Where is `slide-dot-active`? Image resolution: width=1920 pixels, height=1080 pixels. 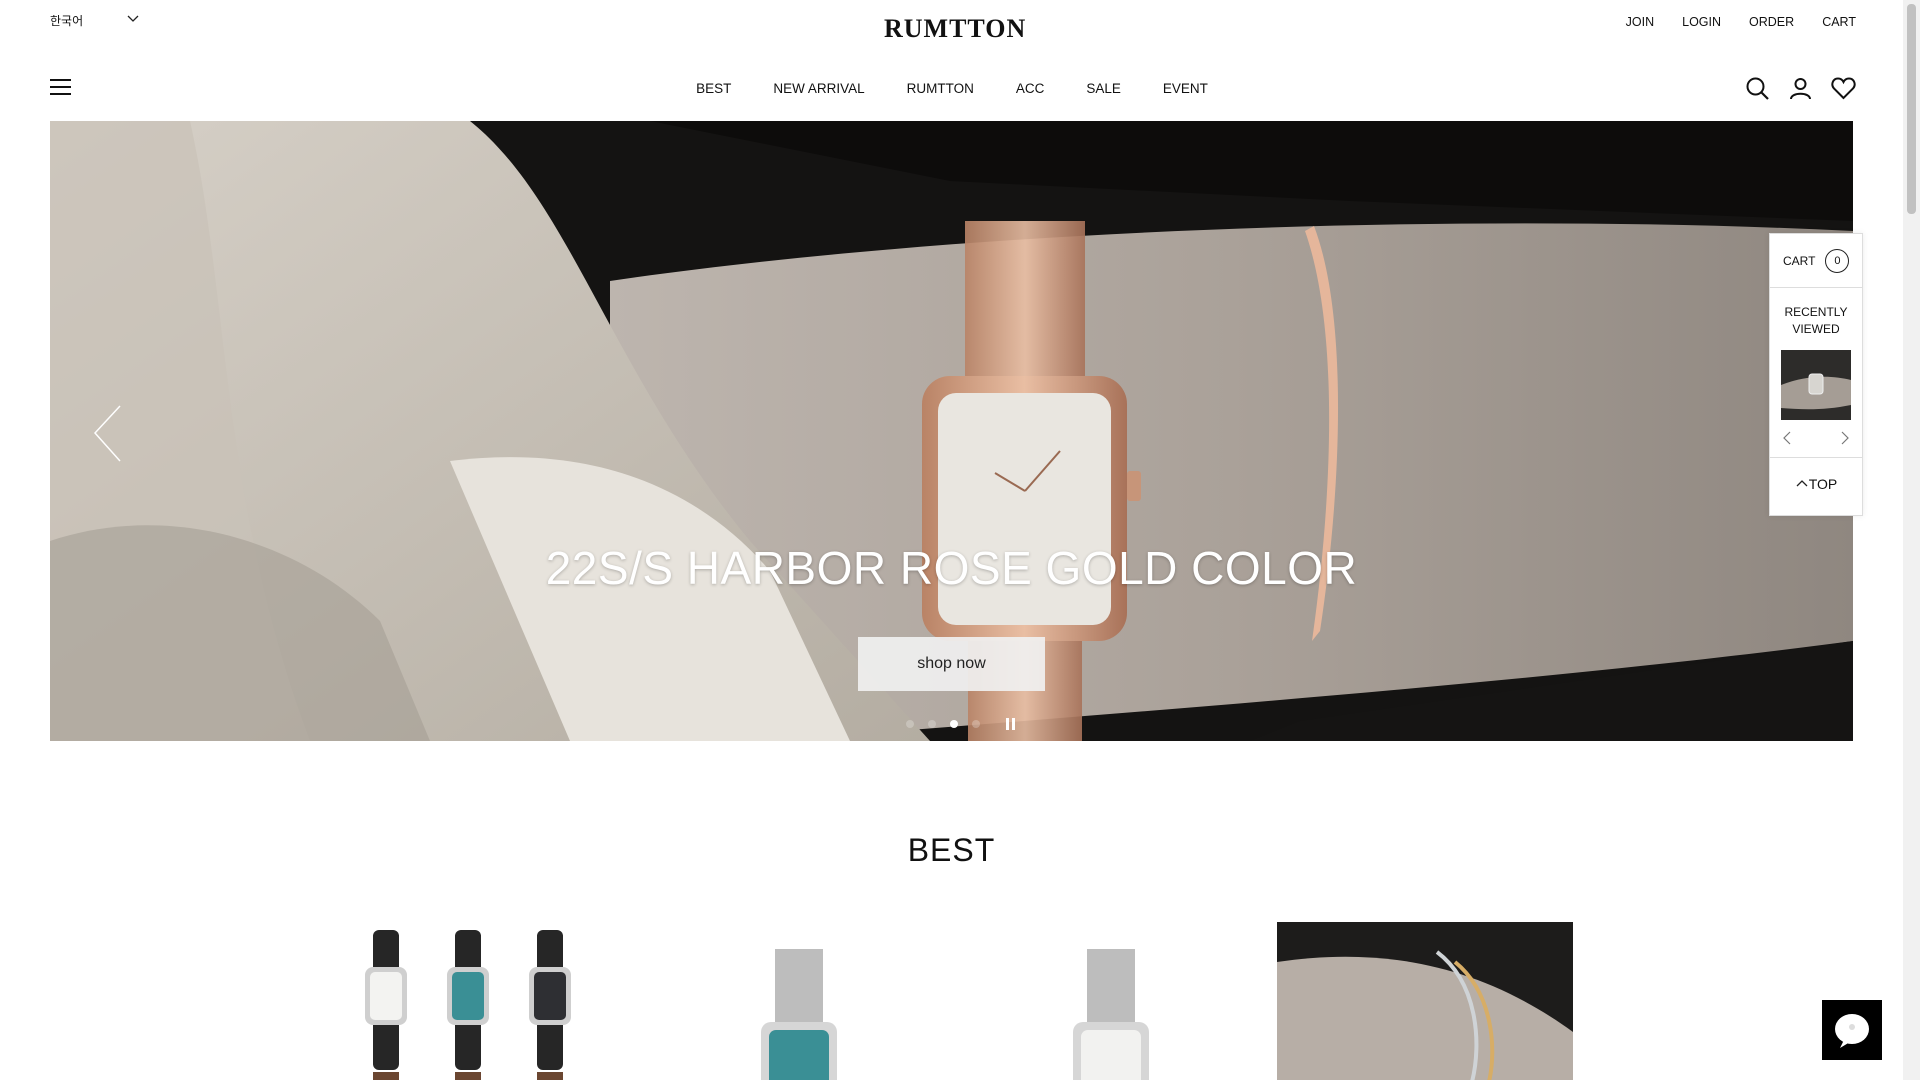 slide-dot-active is located at coordinates (954, 724).